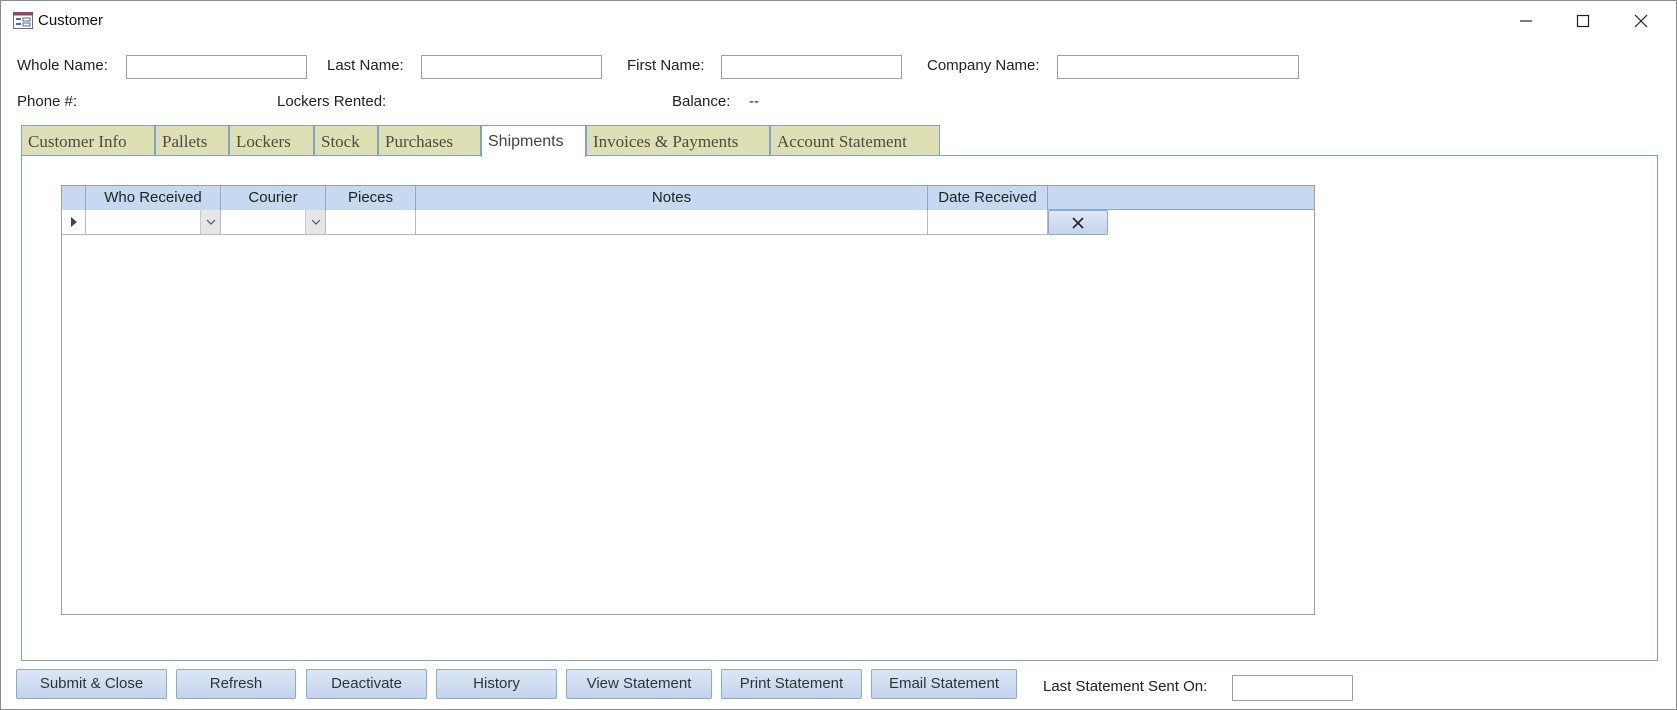 The height and width of the screenshot is (710, 1677). What do you see at coordinates (988, 222) in the screenshot?
I see `date-received-field` at bounding box center [988, 222].